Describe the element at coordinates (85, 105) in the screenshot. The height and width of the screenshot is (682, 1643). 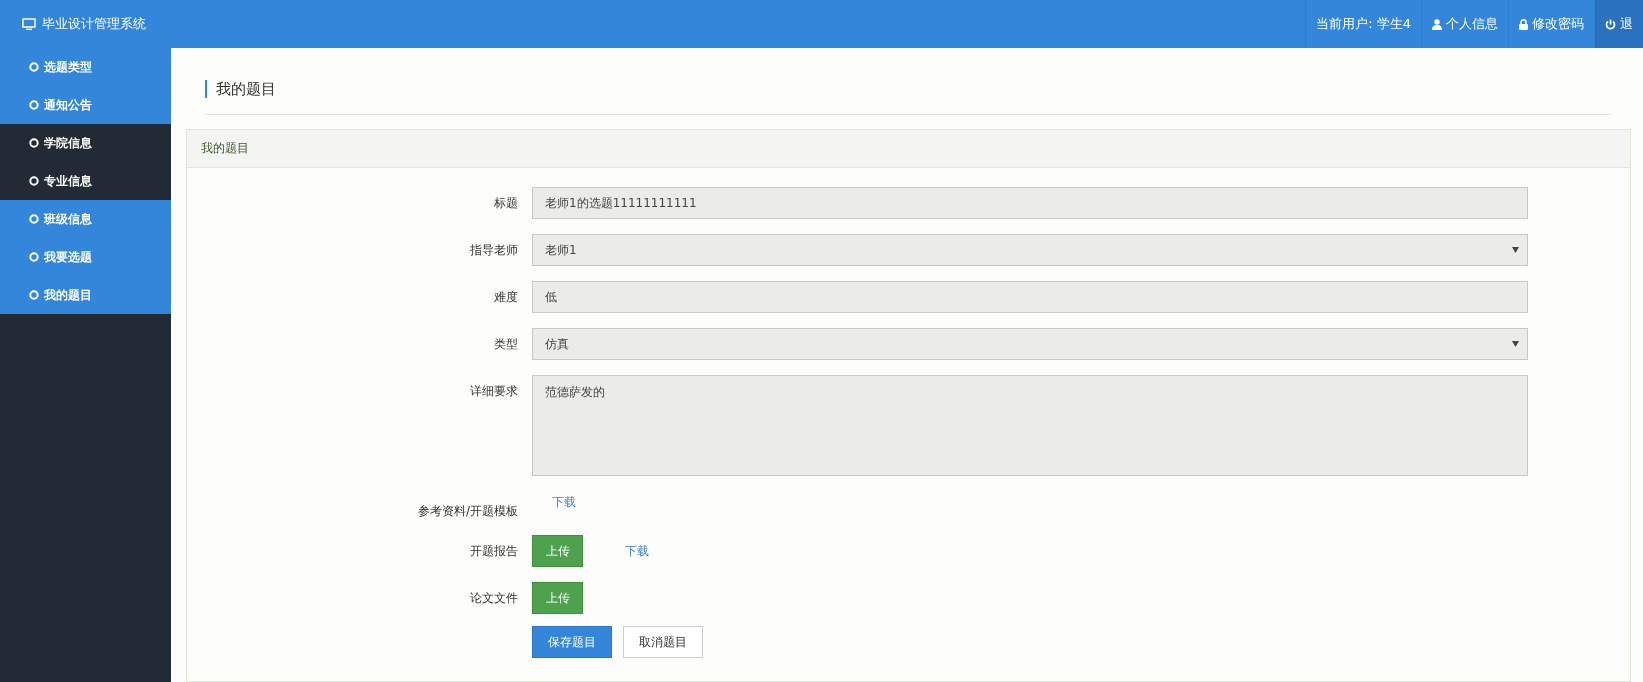
I see `sidebar-item: 通知公告` at that location.